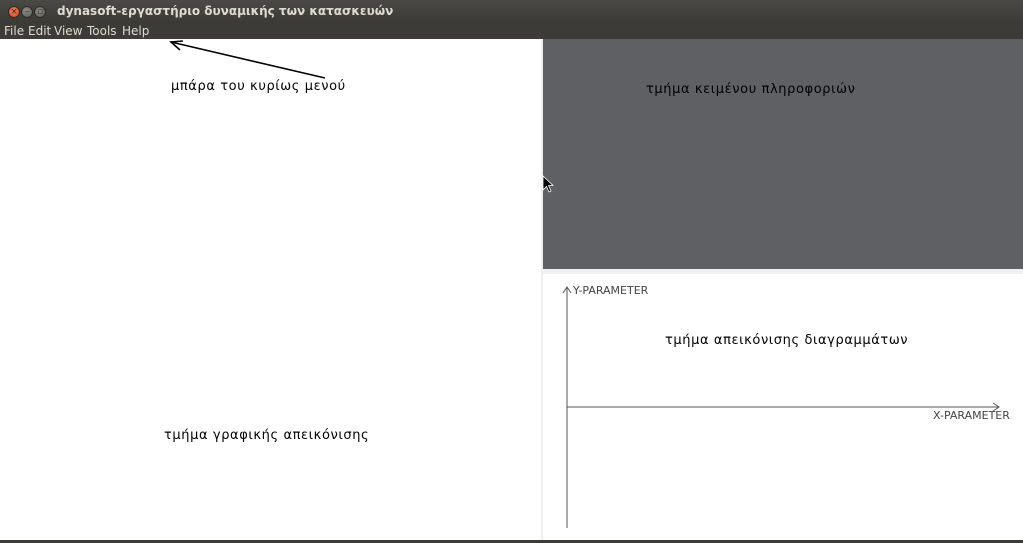  Describe the element at coordinates (27, 12) in the screenshot. I see `minimize-icon: –` at that location.